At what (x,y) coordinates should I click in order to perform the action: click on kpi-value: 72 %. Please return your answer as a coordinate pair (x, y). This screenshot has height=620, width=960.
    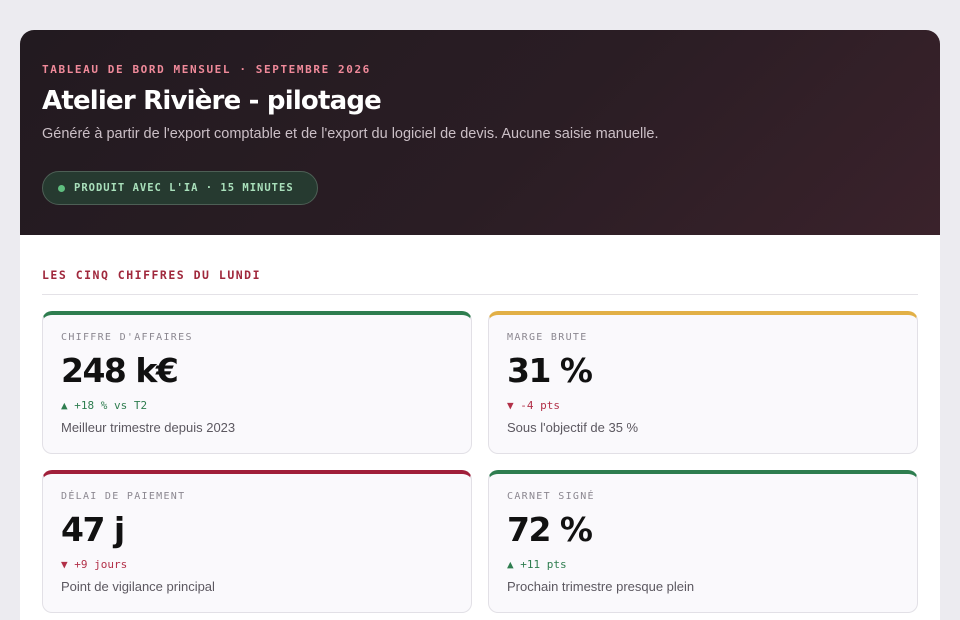
    Looking at the image, I should click on (550, 529).